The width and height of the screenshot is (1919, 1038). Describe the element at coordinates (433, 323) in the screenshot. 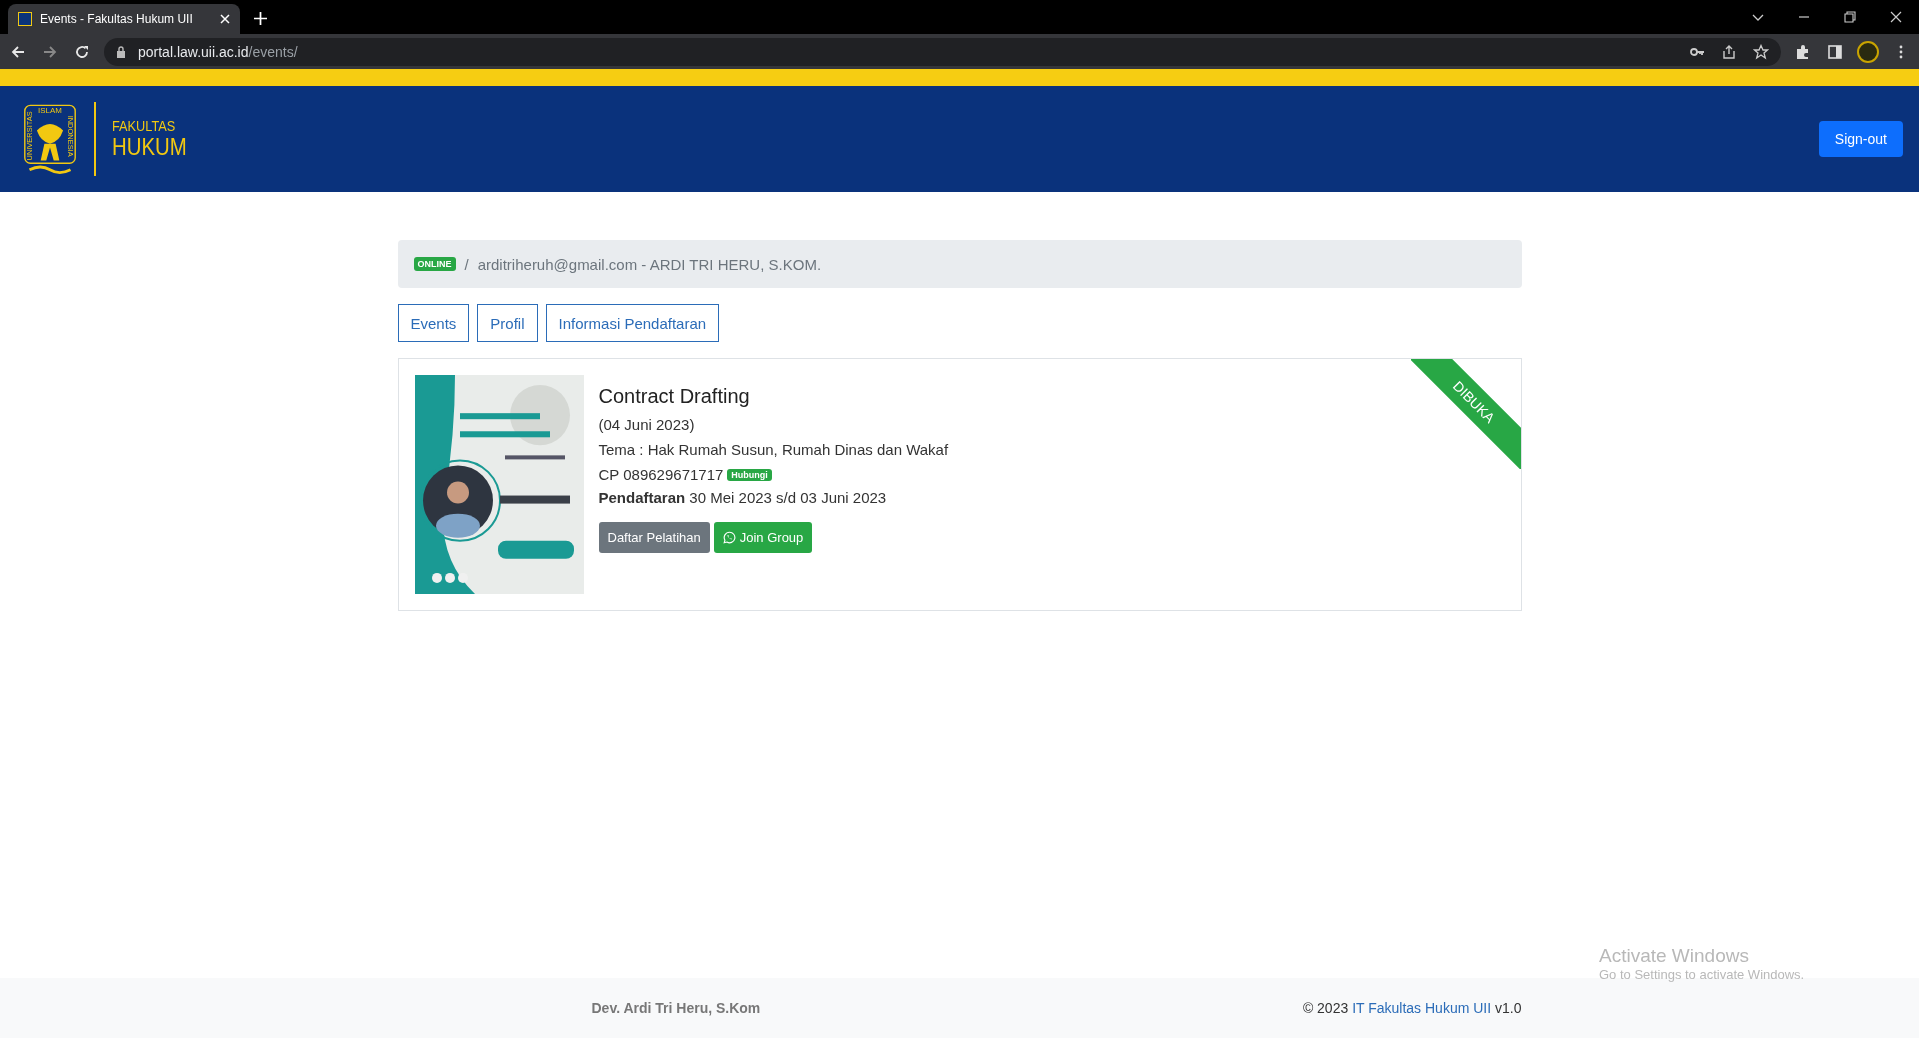

I see `nav-button: Events` at that location.